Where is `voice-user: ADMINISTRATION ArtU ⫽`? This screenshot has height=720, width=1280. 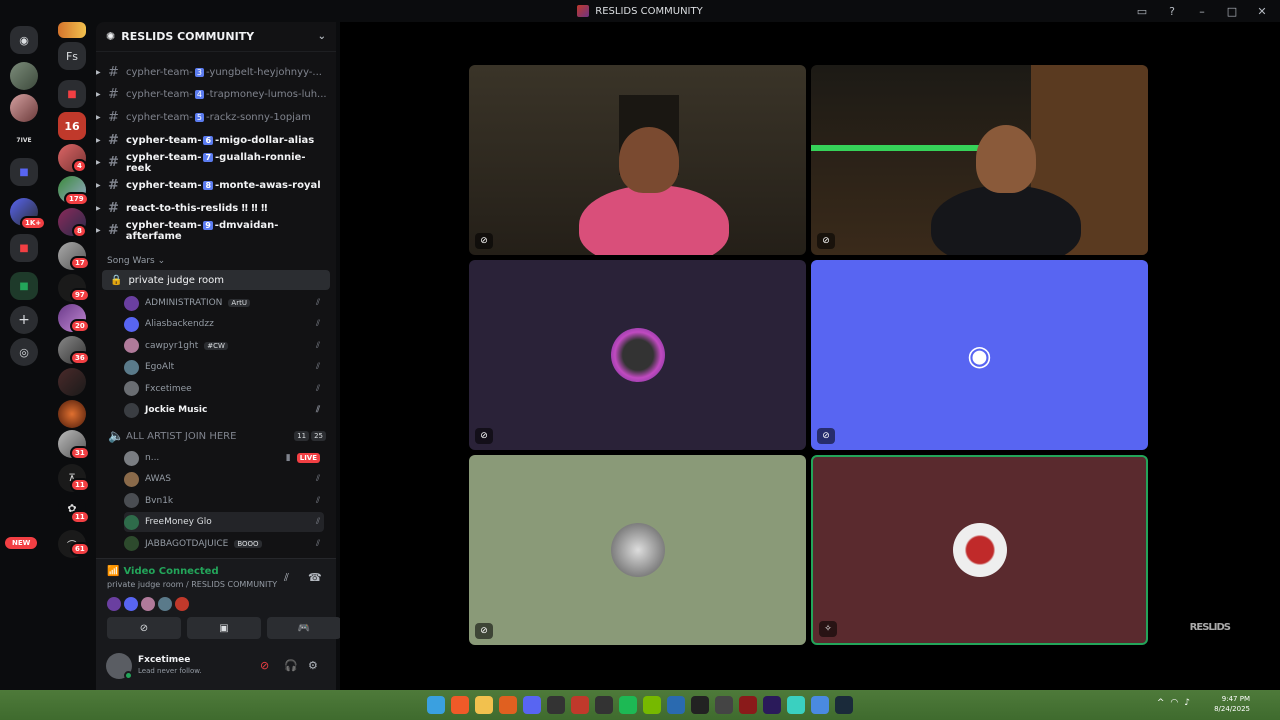 voice-user: ADMINISTRATION ArtU ⫽ is located at coordinates (224, 303).